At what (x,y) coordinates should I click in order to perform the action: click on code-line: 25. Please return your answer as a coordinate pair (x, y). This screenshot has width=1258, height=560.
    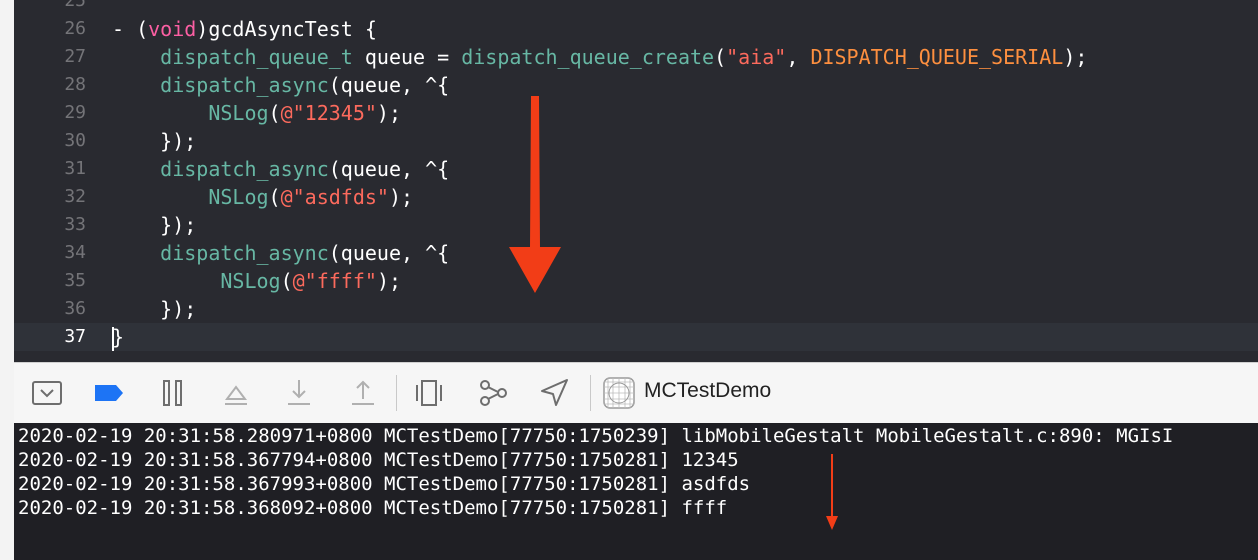
    Looking at the image, I should click on (636, 7).